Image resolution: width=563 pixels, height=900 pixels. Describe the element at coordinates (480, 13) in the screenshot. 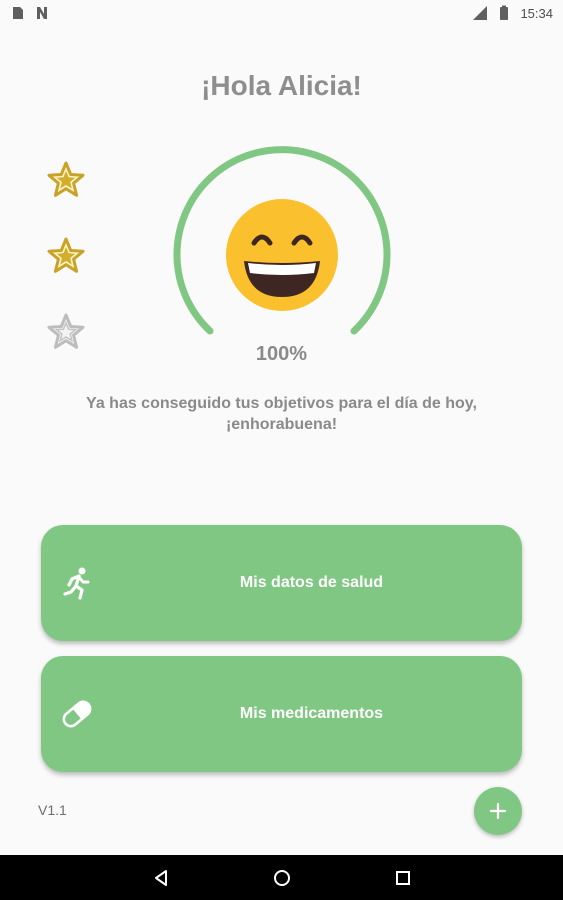

I see `signal-icon` at that location.